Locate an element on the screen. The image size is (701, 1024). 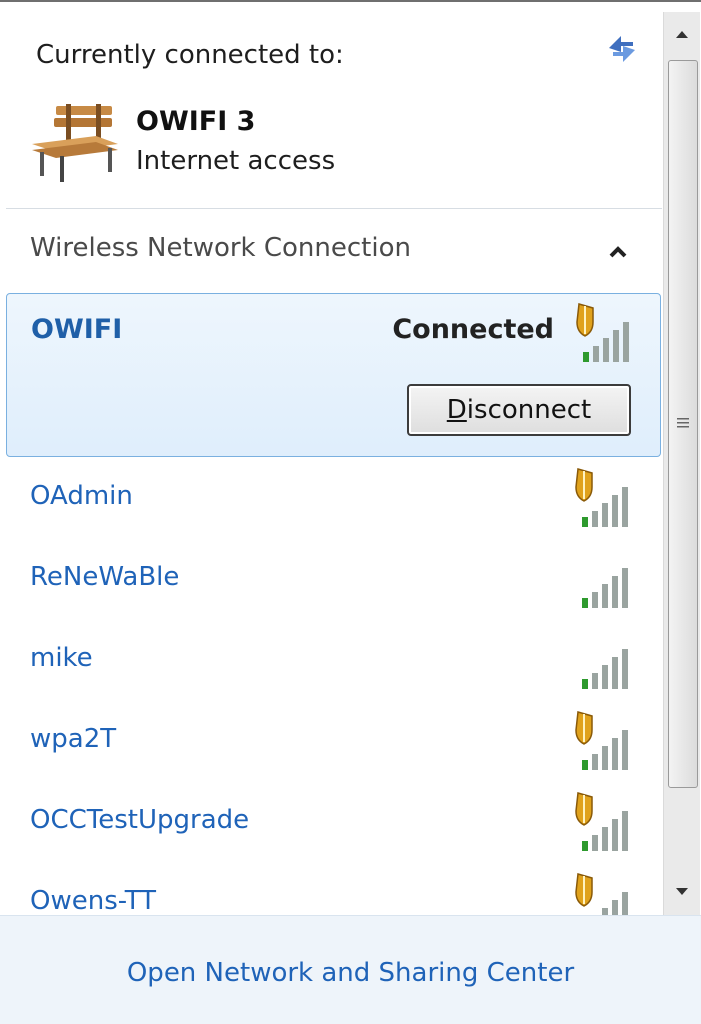
selected-network-status: Connected is located at coordinates (473, 329).